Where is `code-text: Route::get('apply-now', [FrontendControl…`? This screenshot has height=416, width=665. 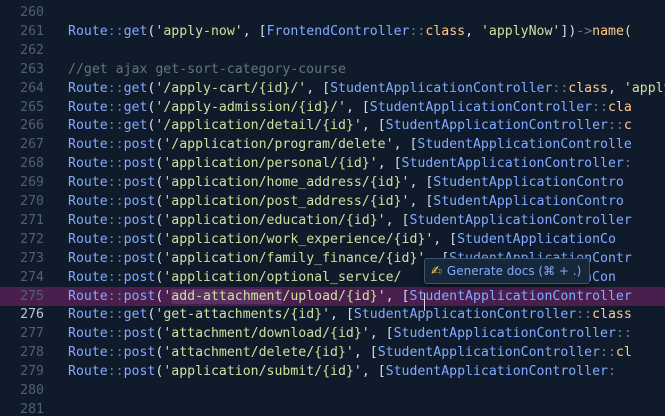 code-text: Route::get('apply-now', [FrontendControl… is located at coordinates (350, 31).